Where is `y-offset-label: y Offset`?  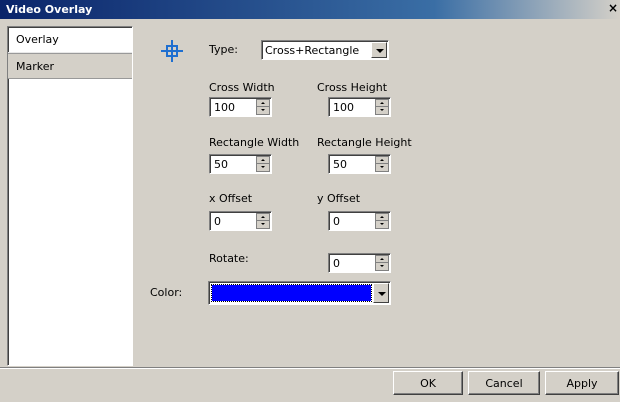
y-offset-label: y Offset is located at coordinates (339, 198).